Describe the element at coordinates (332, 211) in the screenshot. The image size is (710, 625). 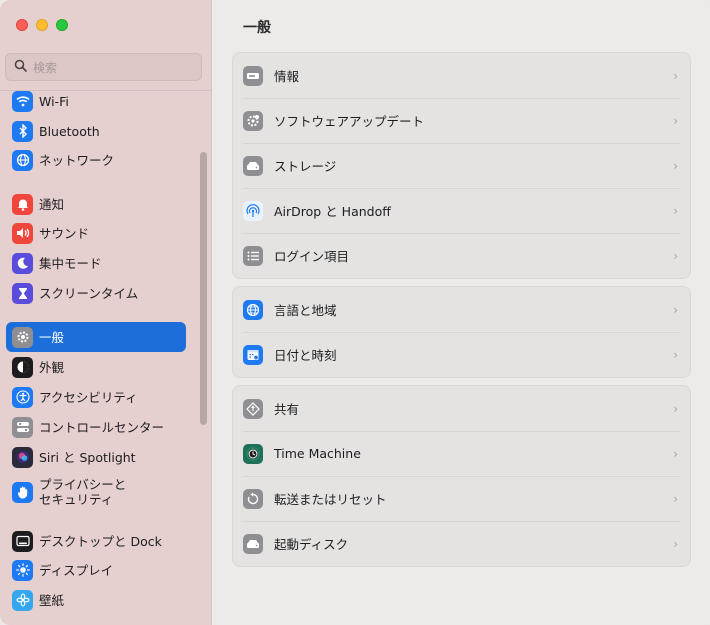
I see `row-label: AirDrop と Handoff` at that location.